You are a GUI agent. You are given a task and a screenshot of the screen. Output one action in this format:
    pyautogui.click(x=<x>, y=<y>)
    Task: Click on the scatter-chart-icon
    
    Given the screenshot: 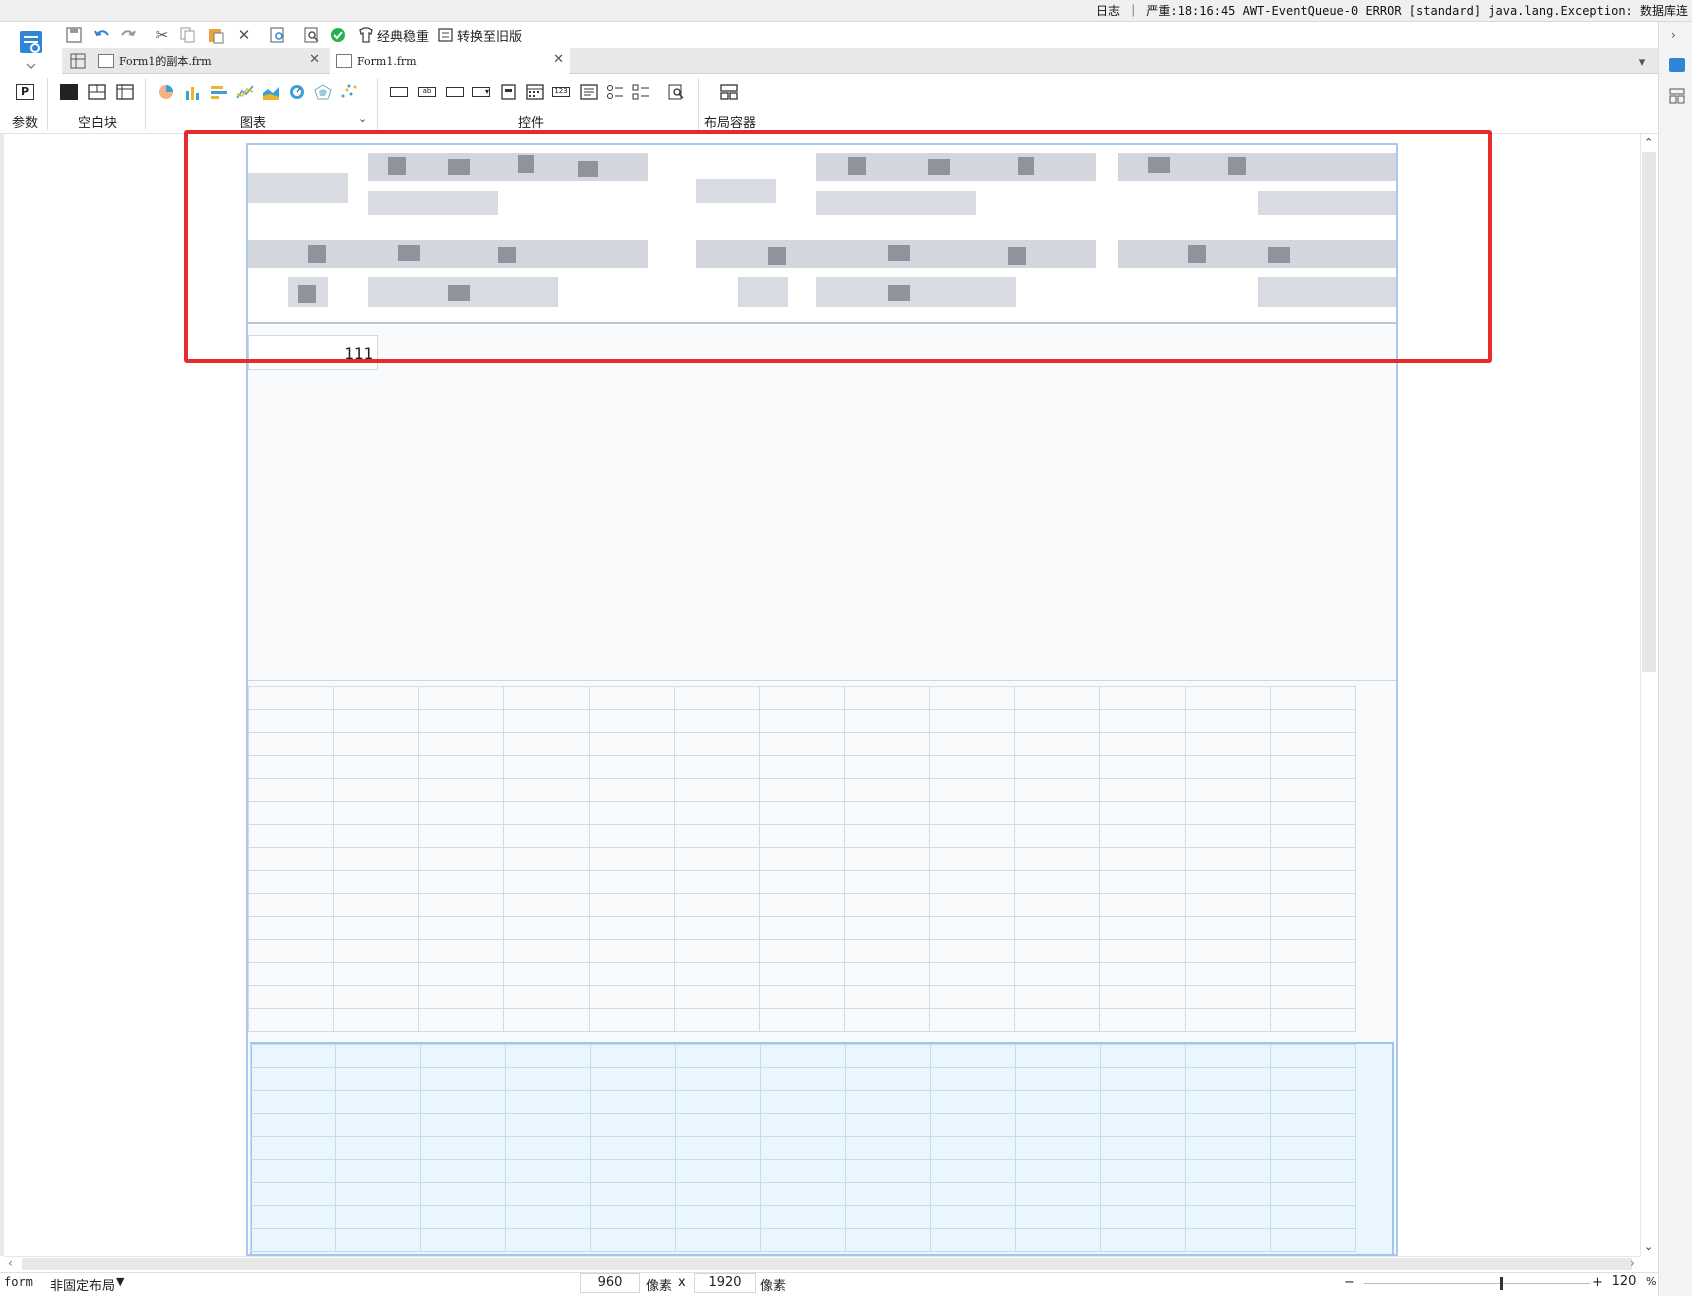 What is the action you would take?
    pyautogui.click(x=349, y=92)
    